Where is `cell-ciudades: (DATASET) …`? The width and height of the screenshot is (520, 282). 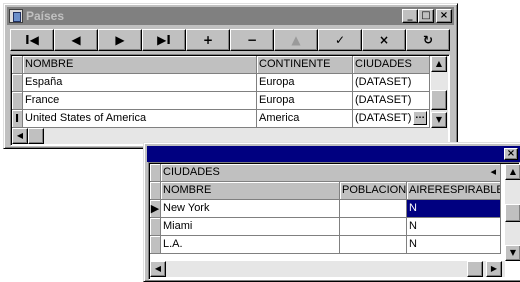
cell-ciudades: (DATASET) … is located at coordinates (391, 119).